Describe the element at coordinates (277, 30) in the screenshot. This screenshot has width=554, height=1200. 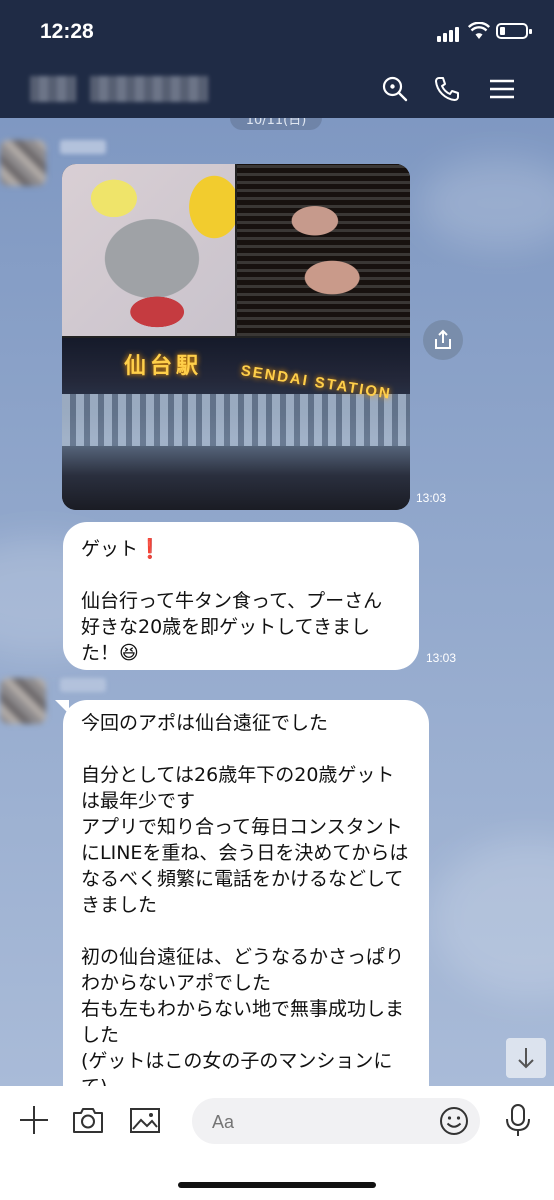
I see `status-bar: 12:28` at that location.